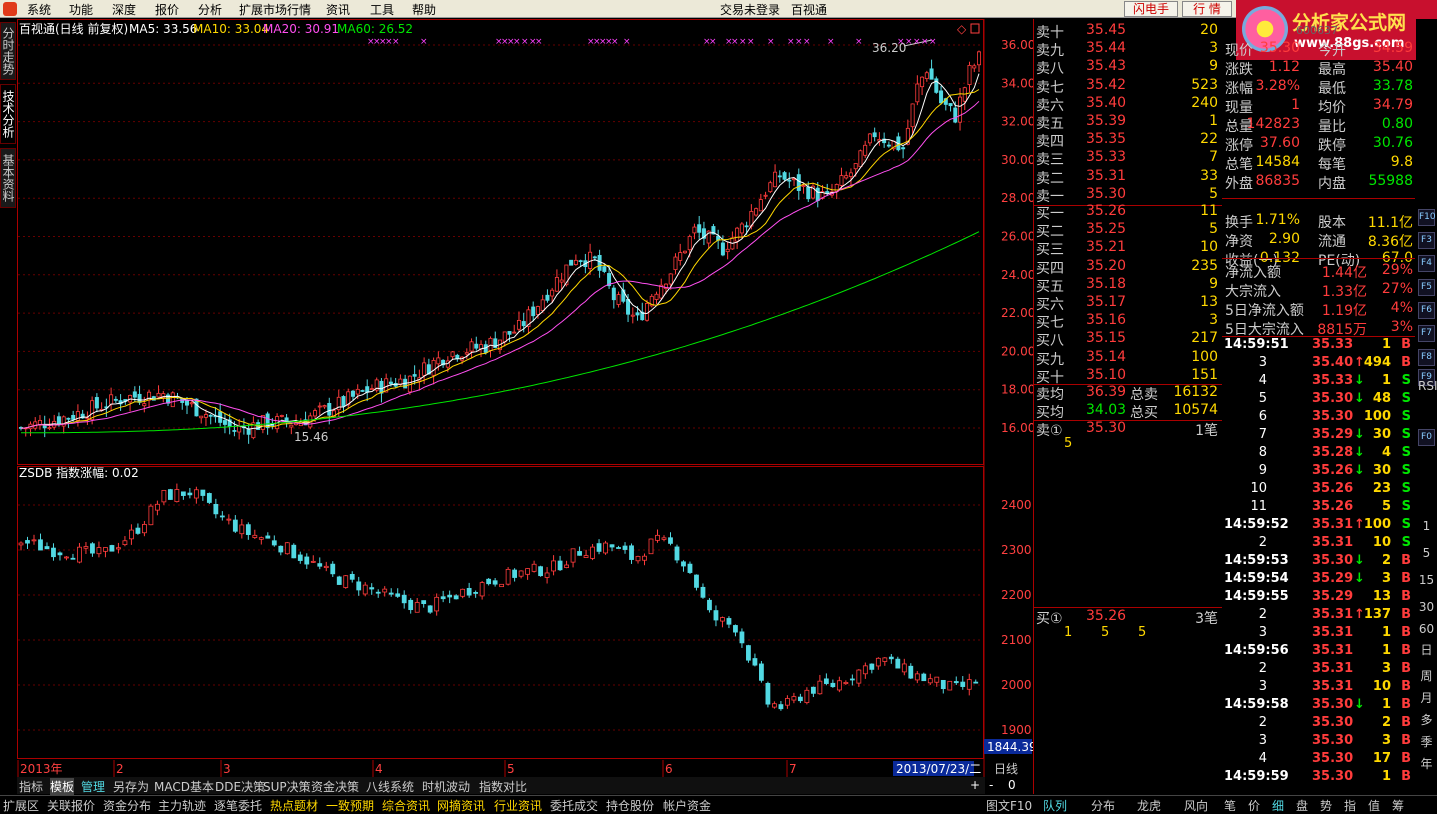 The width and height of the screenshot is (1437, 814). What do you see at coordinates (1426, 240) in the screenshot?
I see `tool-f3-icon: F3` at bounding box center [1426, 240].